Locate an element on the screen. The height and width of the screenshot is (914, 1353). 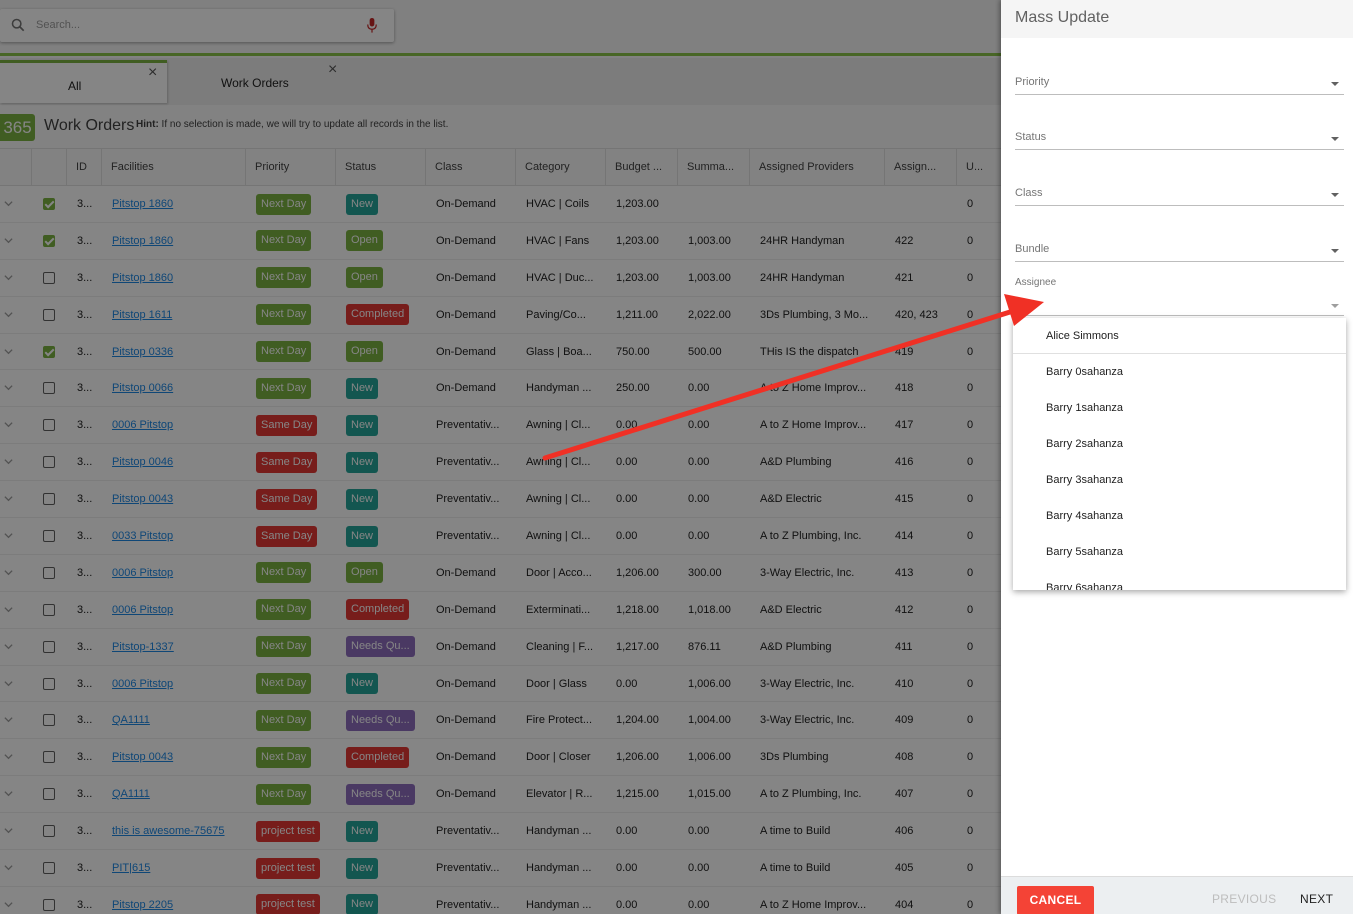
assignee-option: Barry 0sahanza is located at coordinates (1179, 372).